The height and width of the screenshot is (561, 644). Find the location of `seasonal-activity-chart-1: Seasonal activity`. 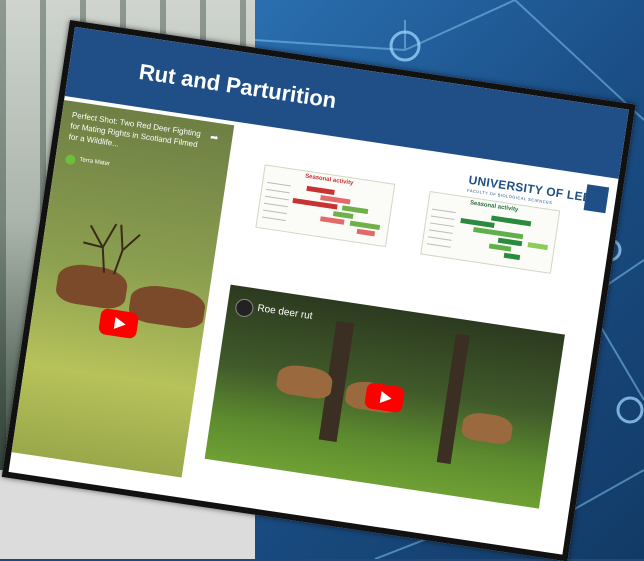

seasonal-activity-chart-1: Seasonal activity is located at coordinates (325, 206).